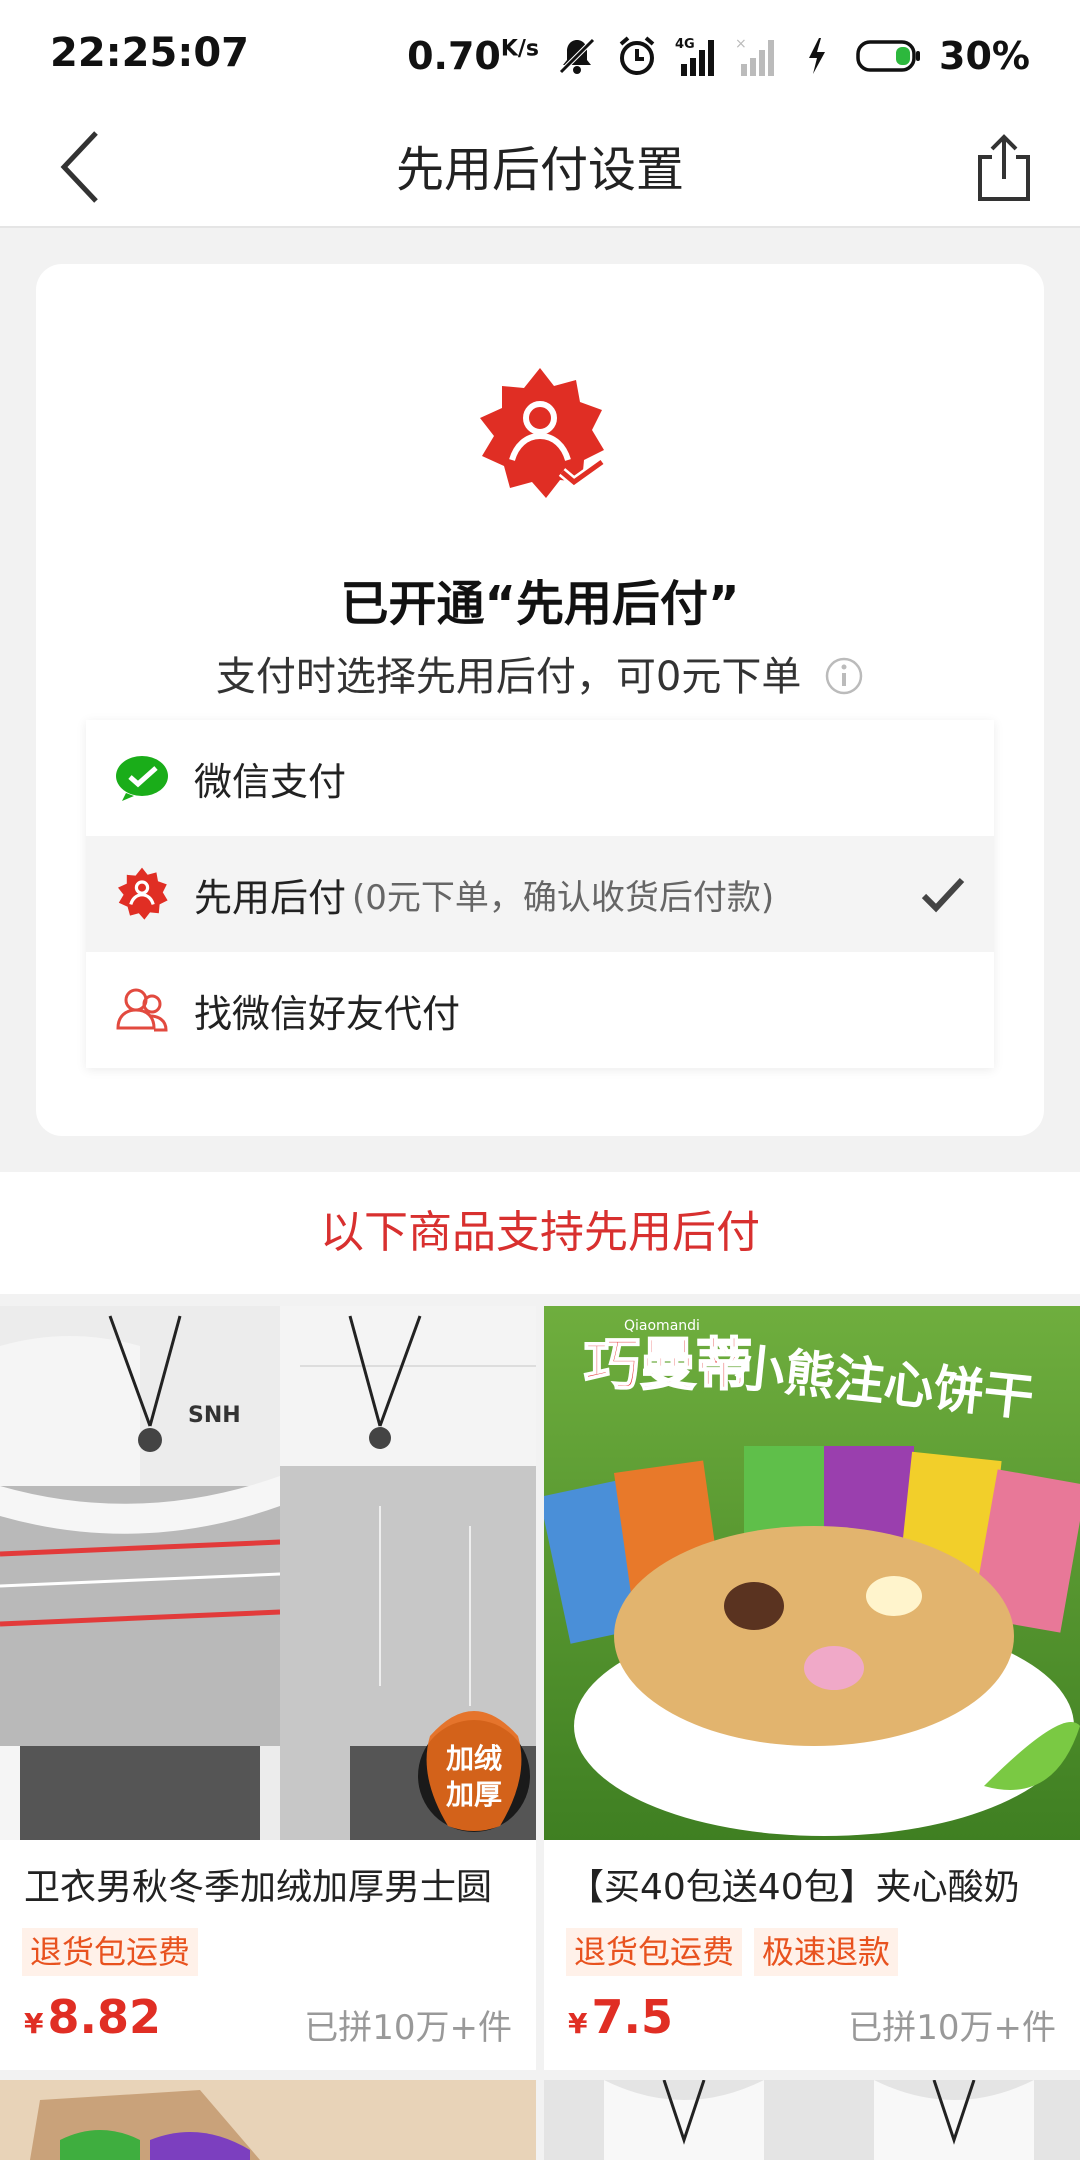  Describe the element at coordinates (454, 56) in the screenshot. I see `network-speed-value: 0.70` at that location.